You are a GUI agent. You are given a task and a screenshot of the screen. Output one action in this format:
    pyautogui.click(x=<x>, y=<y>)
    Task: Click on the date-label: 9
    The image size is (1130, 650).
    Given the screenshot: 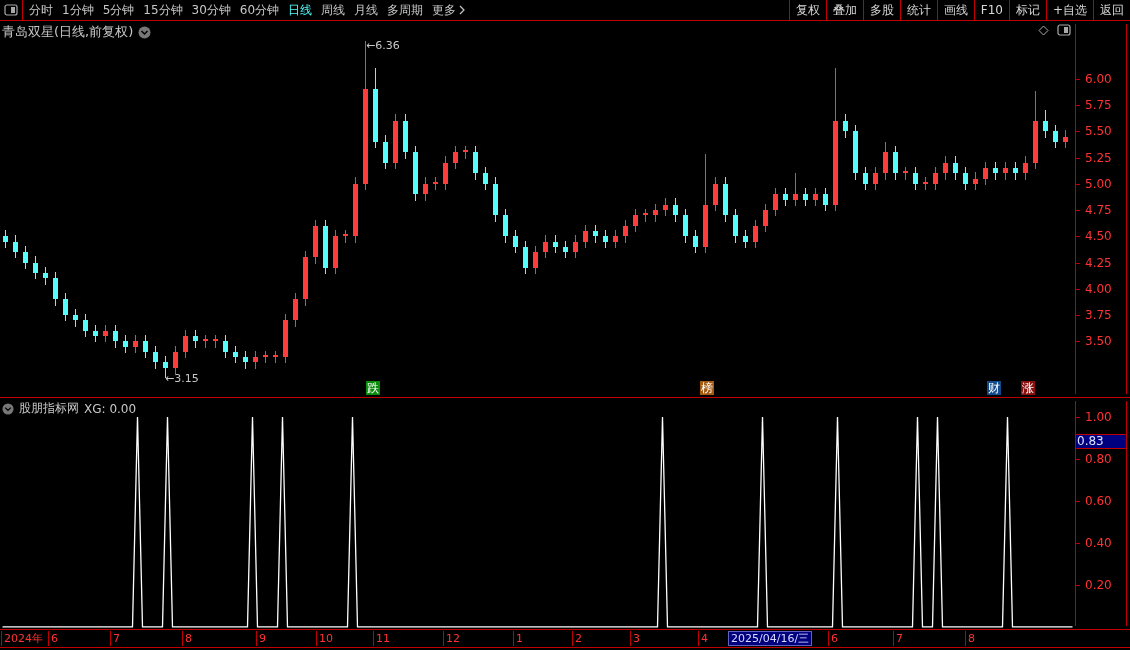 What is the action you would take?
    pyautogui.click(x=262, y=638)
    